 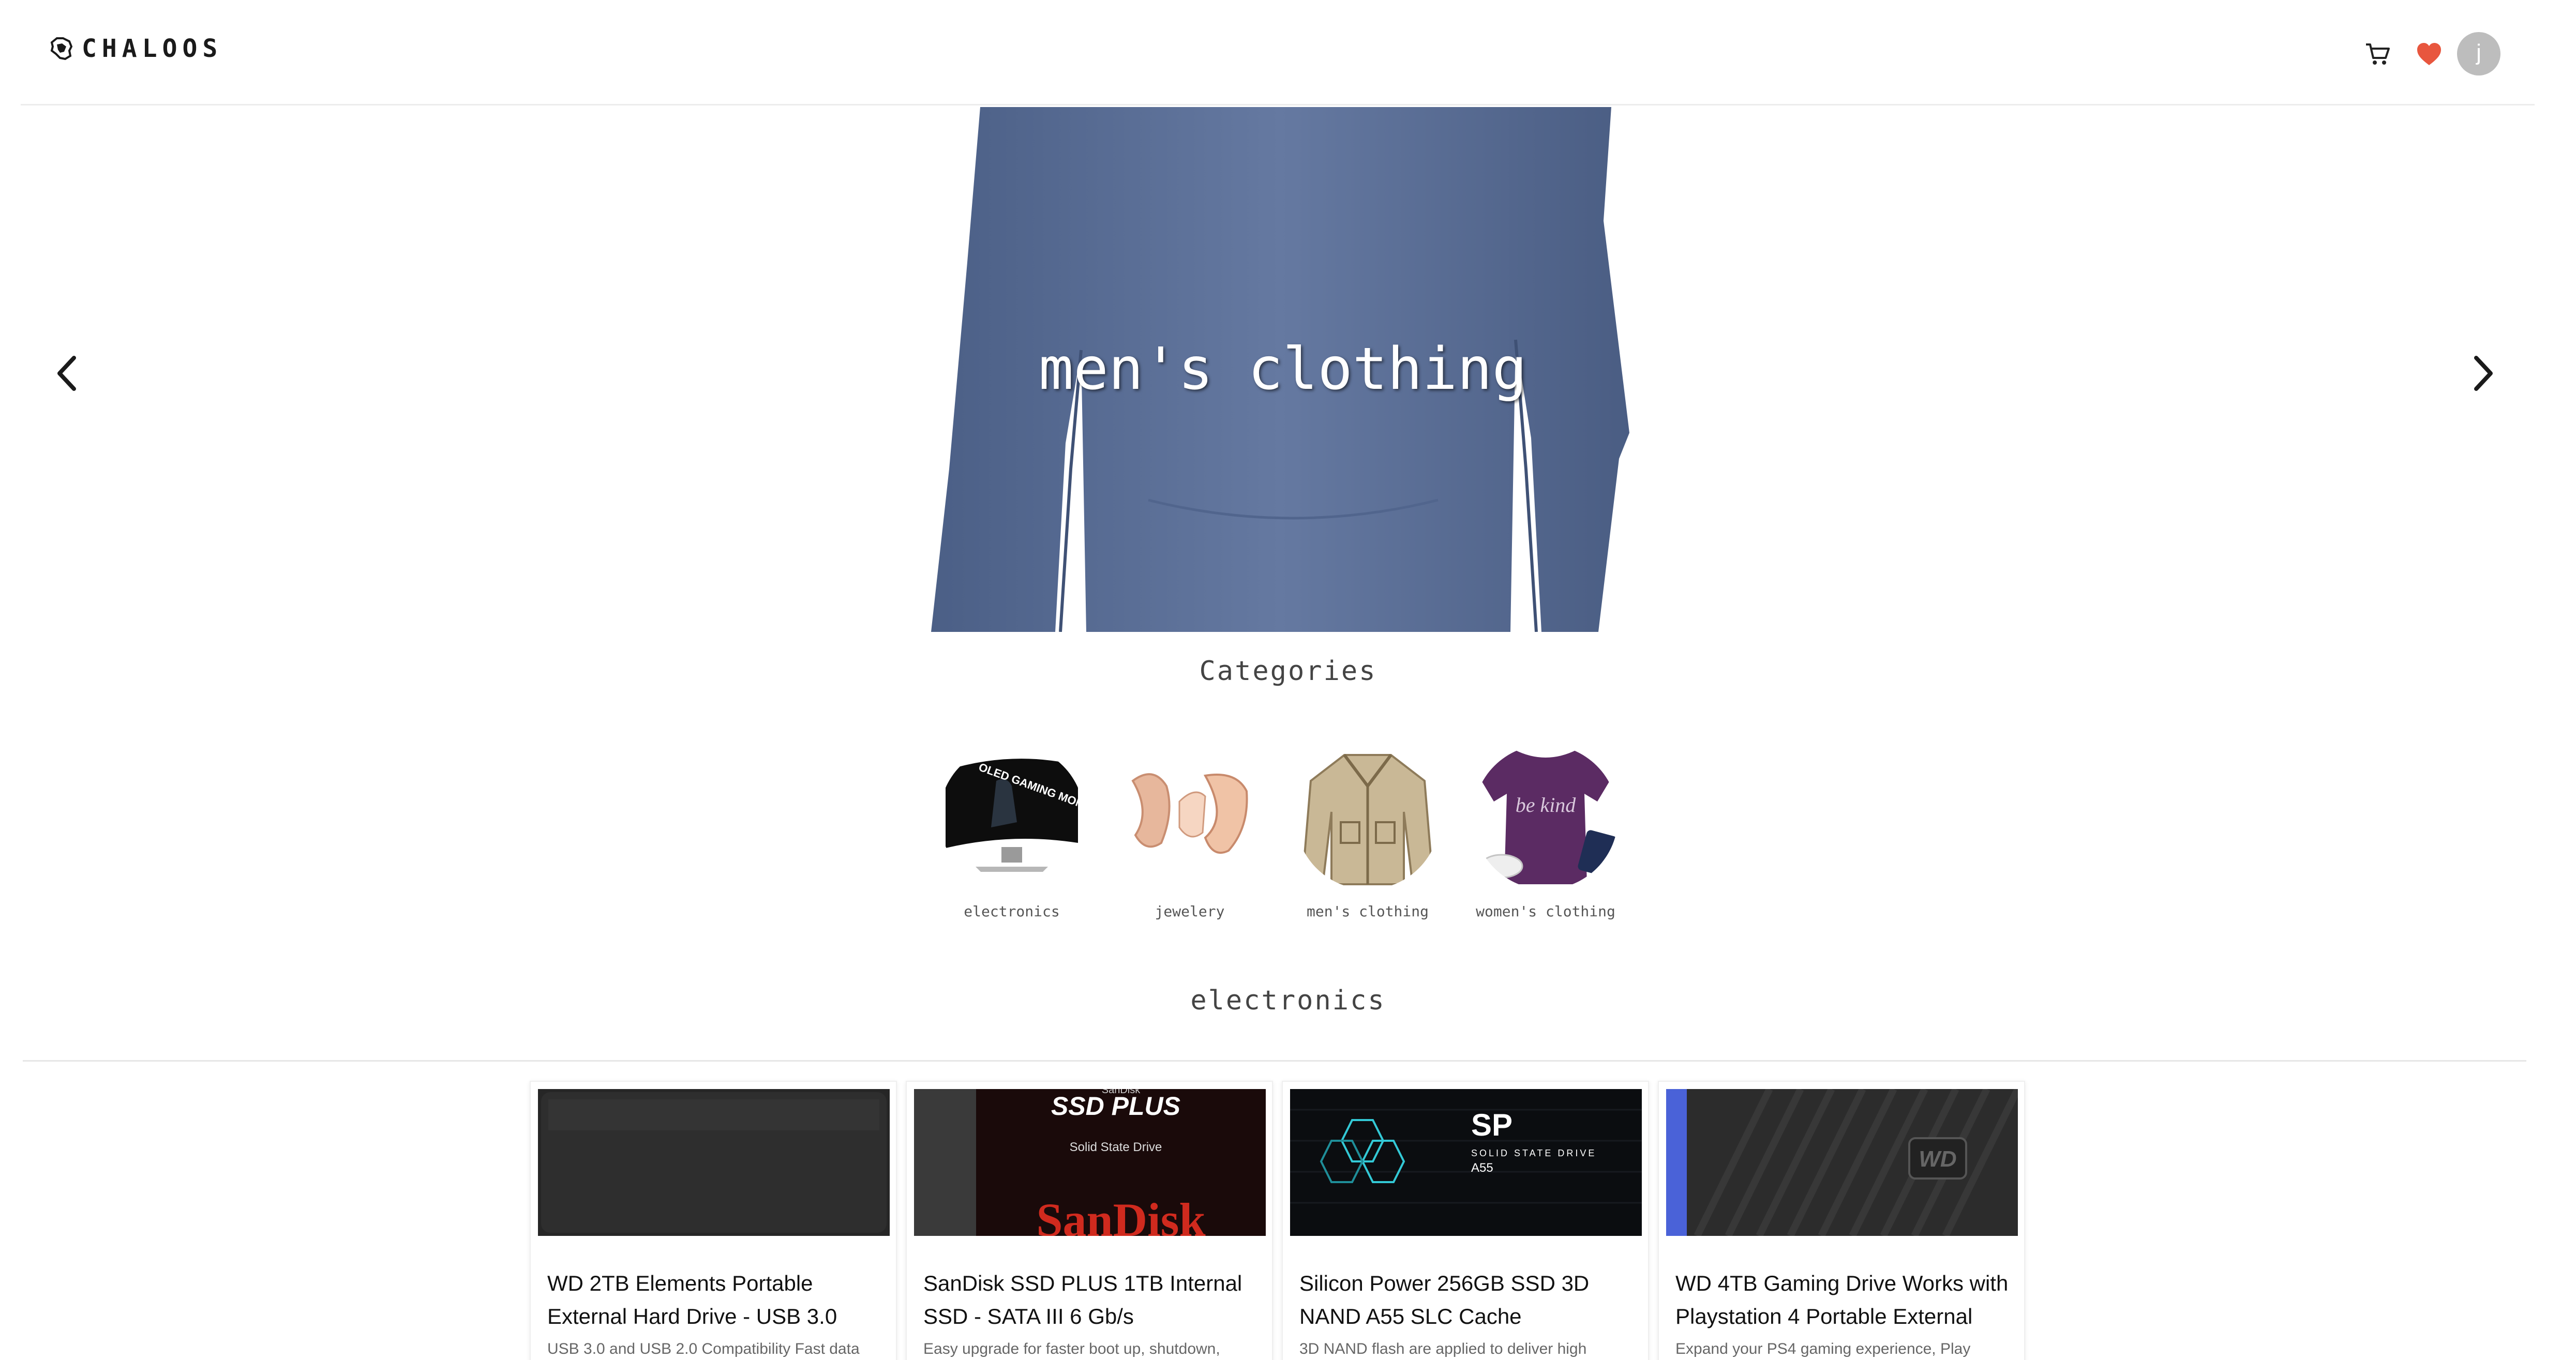 I want to click on category-image-womens-clothing: be kind, so click(x=1545, y=817).